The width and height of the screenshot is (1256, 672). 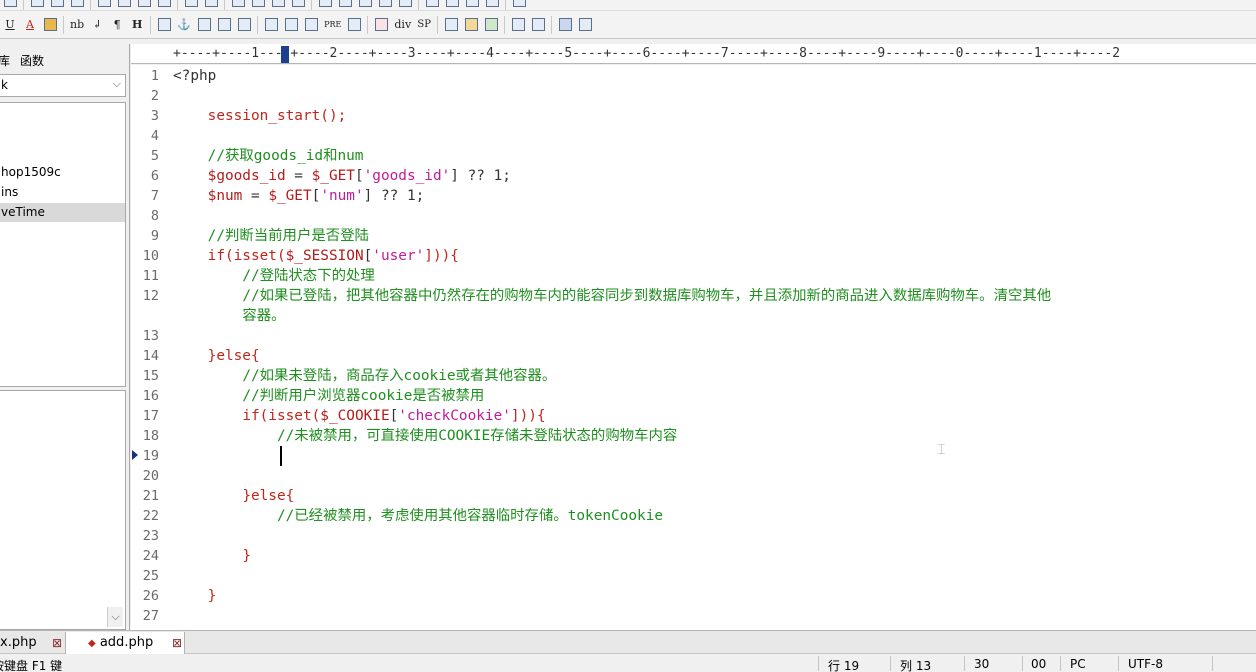 I want to click on hx-icon, so click(x=345, y=5).